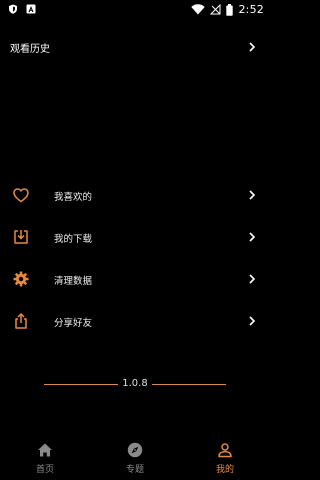  Describe the element at coordinates (135, 237) in the screenshot. I see `menu-item-downloads: 我的下载` at that location.